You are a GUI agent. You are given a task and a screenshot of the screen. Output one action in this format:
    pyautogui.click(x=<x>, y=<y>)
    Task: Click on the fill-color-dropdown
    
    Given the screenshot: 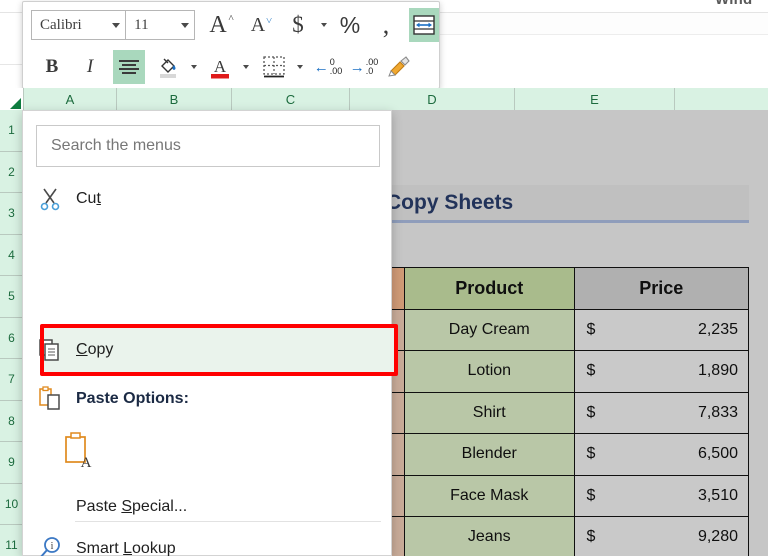 What is the action you would take?
    pyautogui.click(x=191, y=67)
    